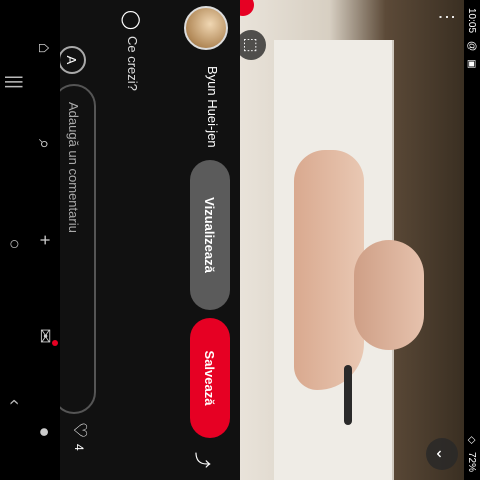  Describe the element at coordinates (79, 430) in the screenshot. I see `heart-icon: ♡` at that location.